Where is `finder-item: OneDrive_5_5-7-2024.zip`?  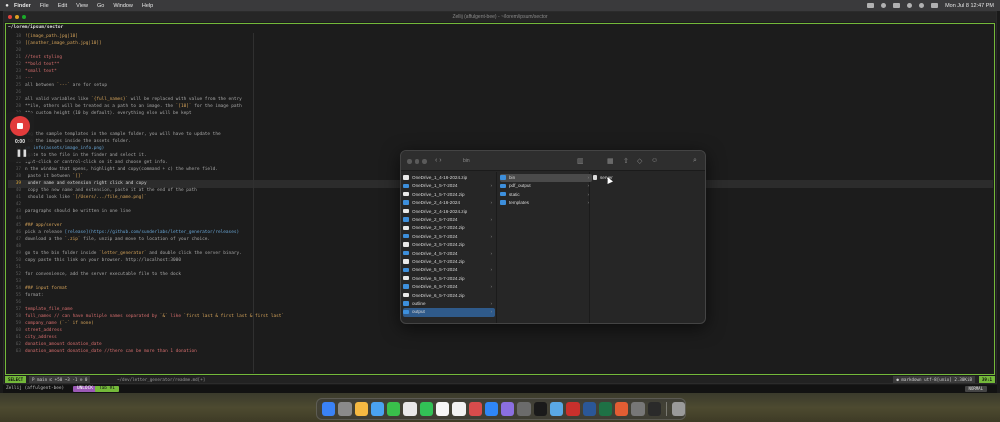
finder-item: OneDrive_5_5-7-2024.zip is located at coordinates (449, 279).